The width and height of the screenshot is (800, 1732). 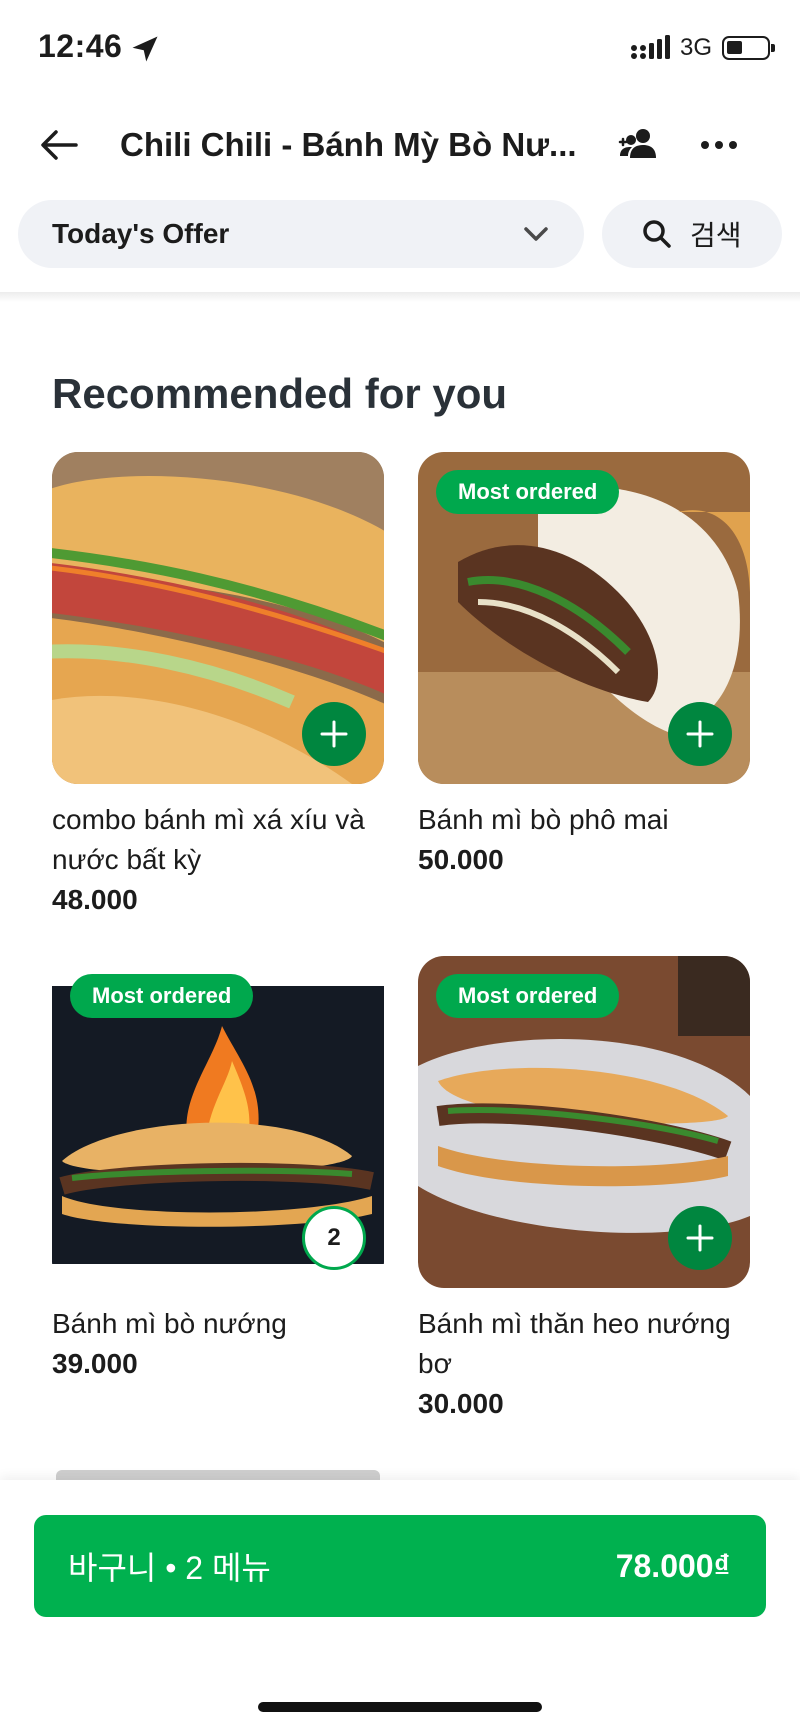 I want to click on filter-row: Today's Offer 검색, so click(x=400, y=235).